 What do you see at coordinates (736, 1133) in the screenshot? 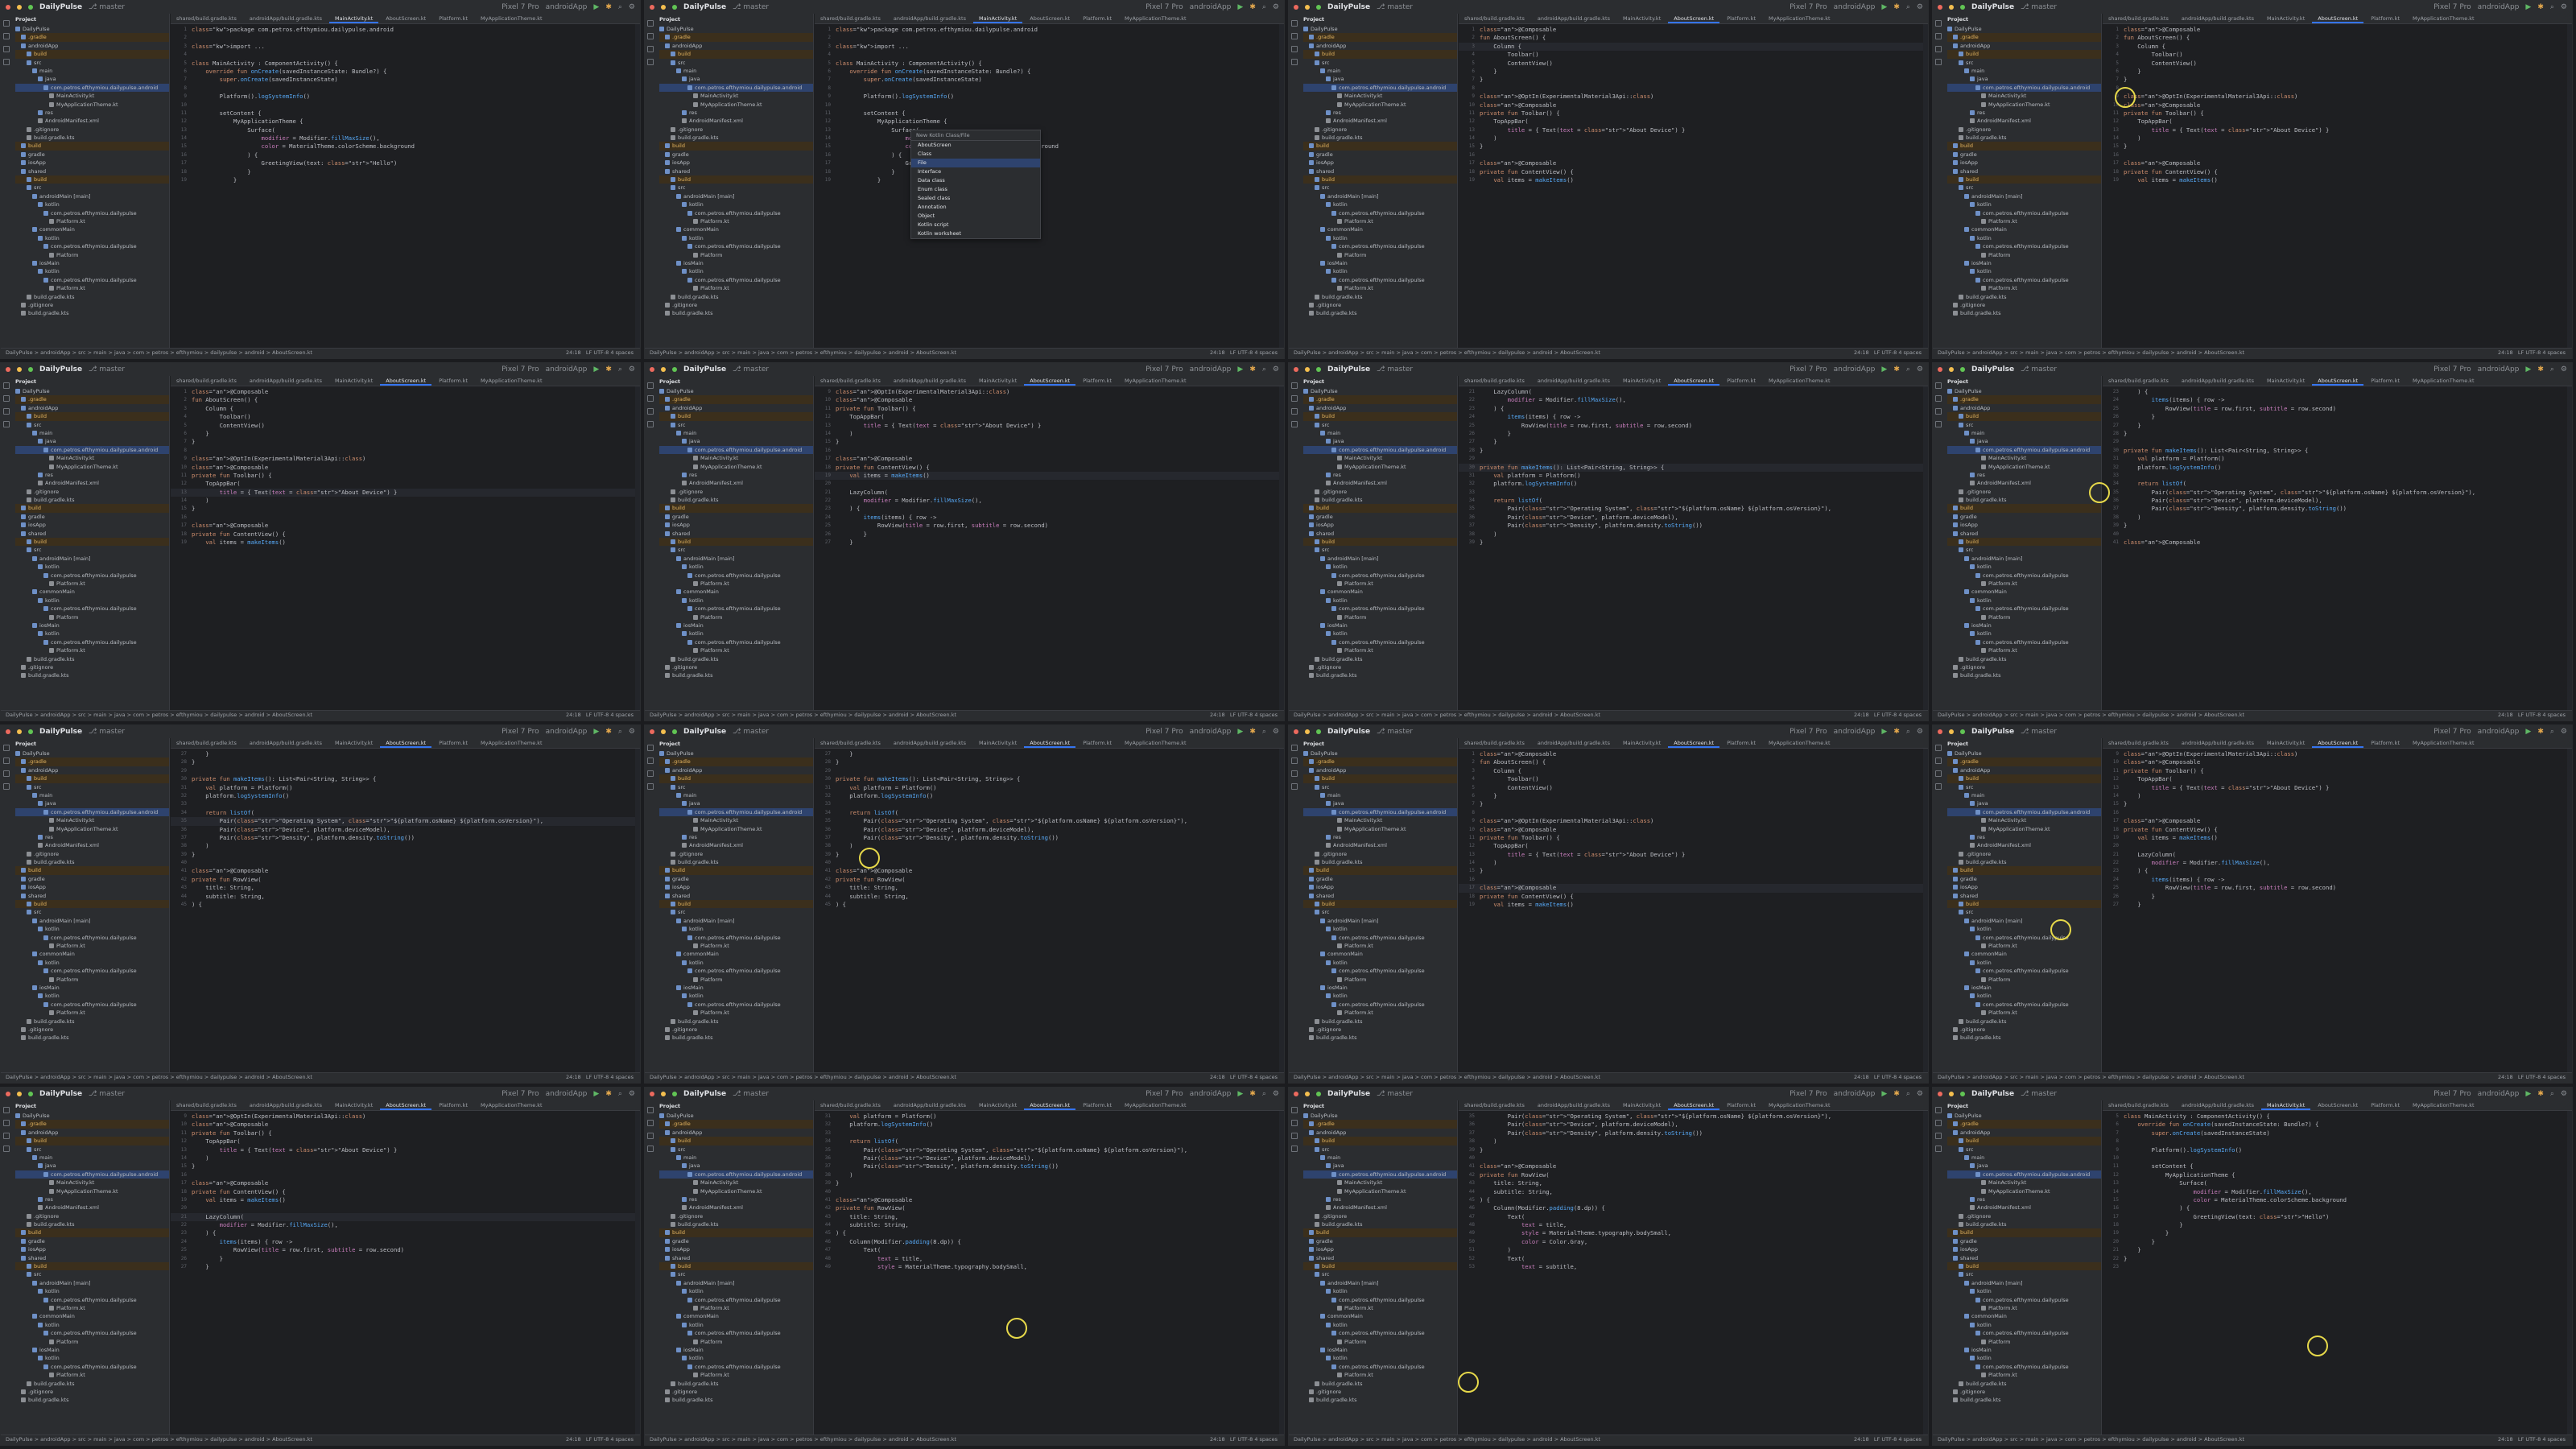
I see `tree-item: androidApp` at bounding box center [736, 1133].